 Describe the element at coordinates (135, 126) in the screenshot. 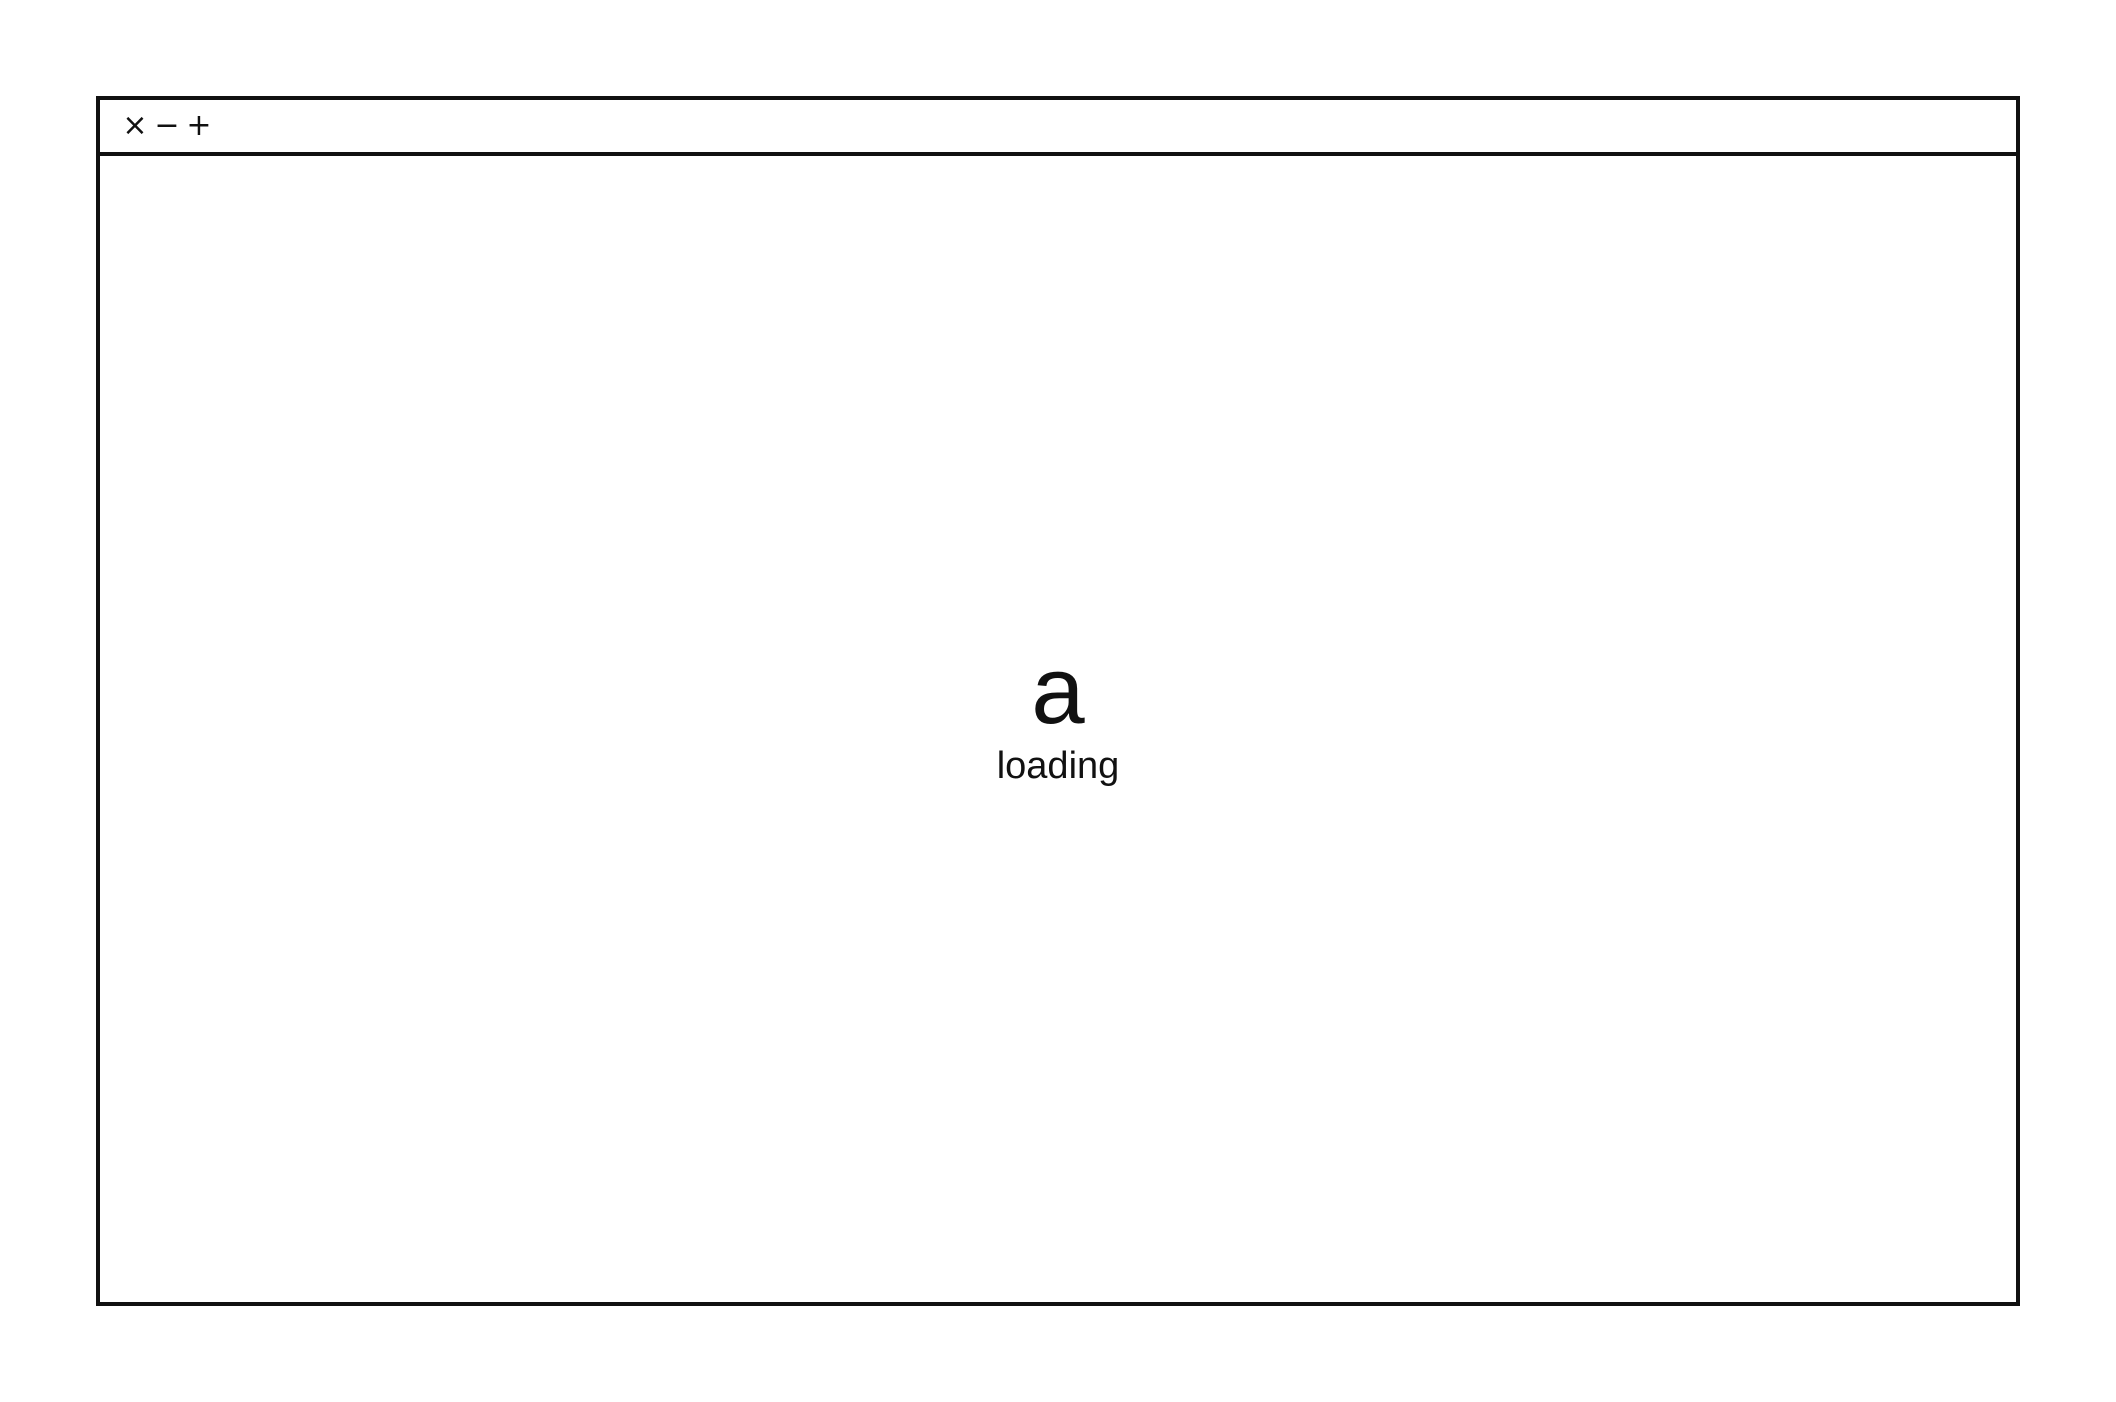

I see `close-icon: ×` at that location.